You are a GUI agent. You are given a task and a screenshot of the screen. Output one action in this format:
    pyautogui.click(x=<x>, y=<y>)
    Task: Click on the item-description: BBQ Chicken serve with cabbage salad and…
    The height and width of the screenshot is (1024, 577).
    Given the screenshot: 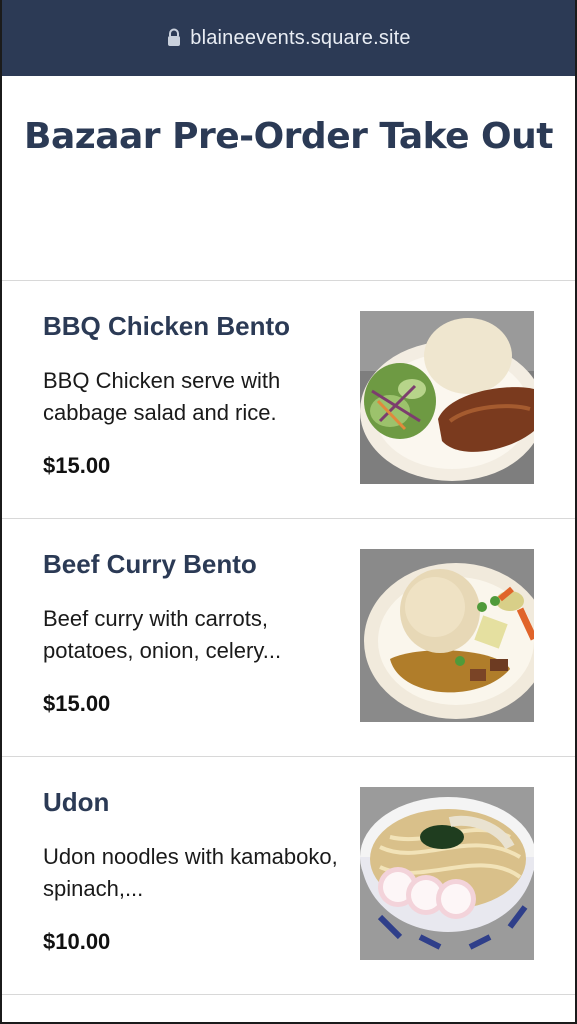 What is the action you would take?
    pyautogui.click(x=162, y=396)
    